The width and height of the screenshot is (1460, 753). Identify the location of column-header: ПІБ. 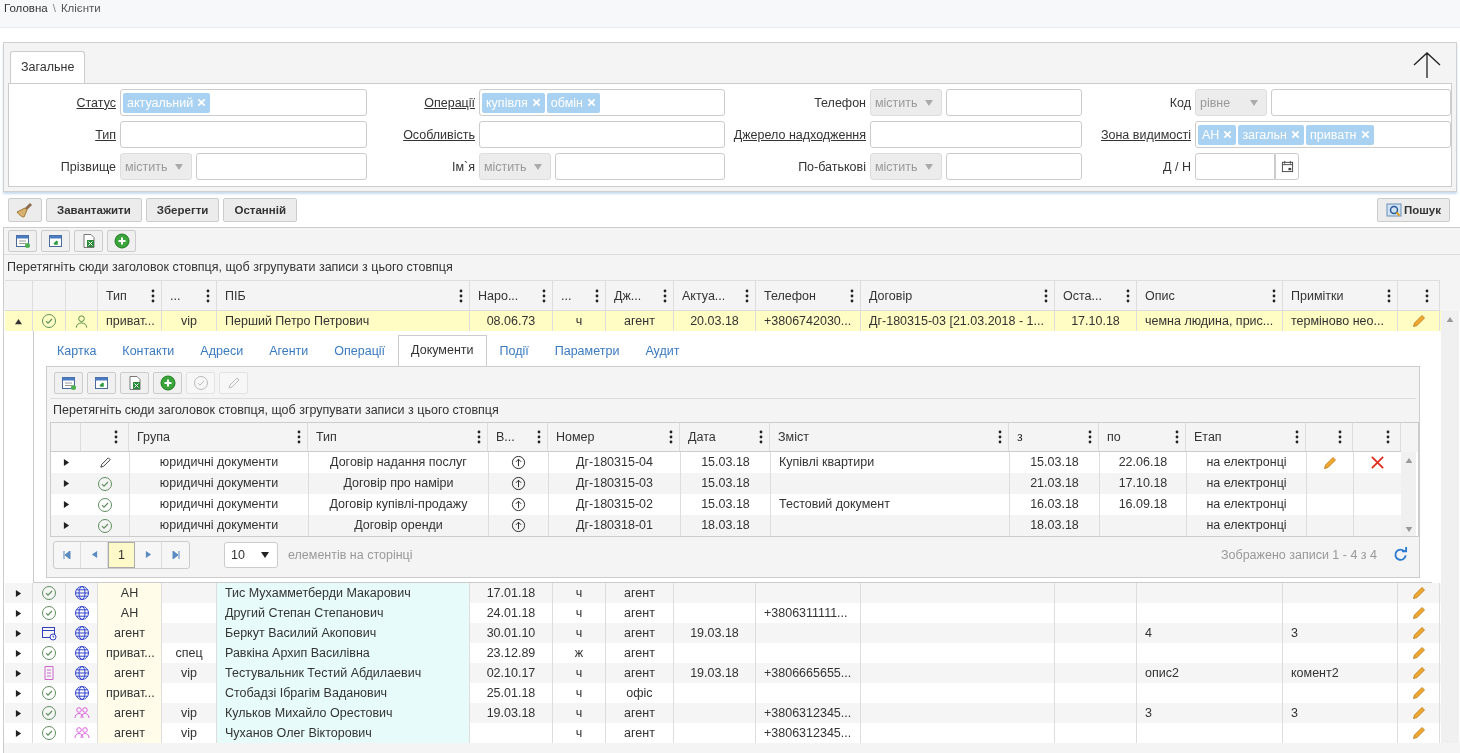
(343, 295).